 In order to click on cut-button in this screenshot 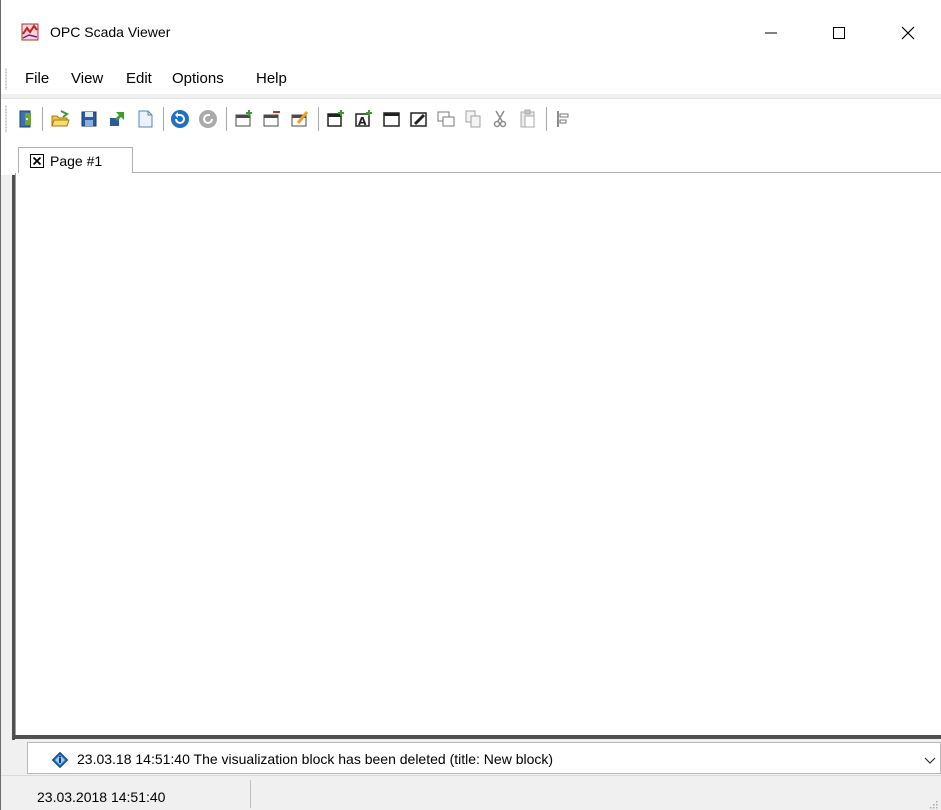, I will do `click(500, 119)`.